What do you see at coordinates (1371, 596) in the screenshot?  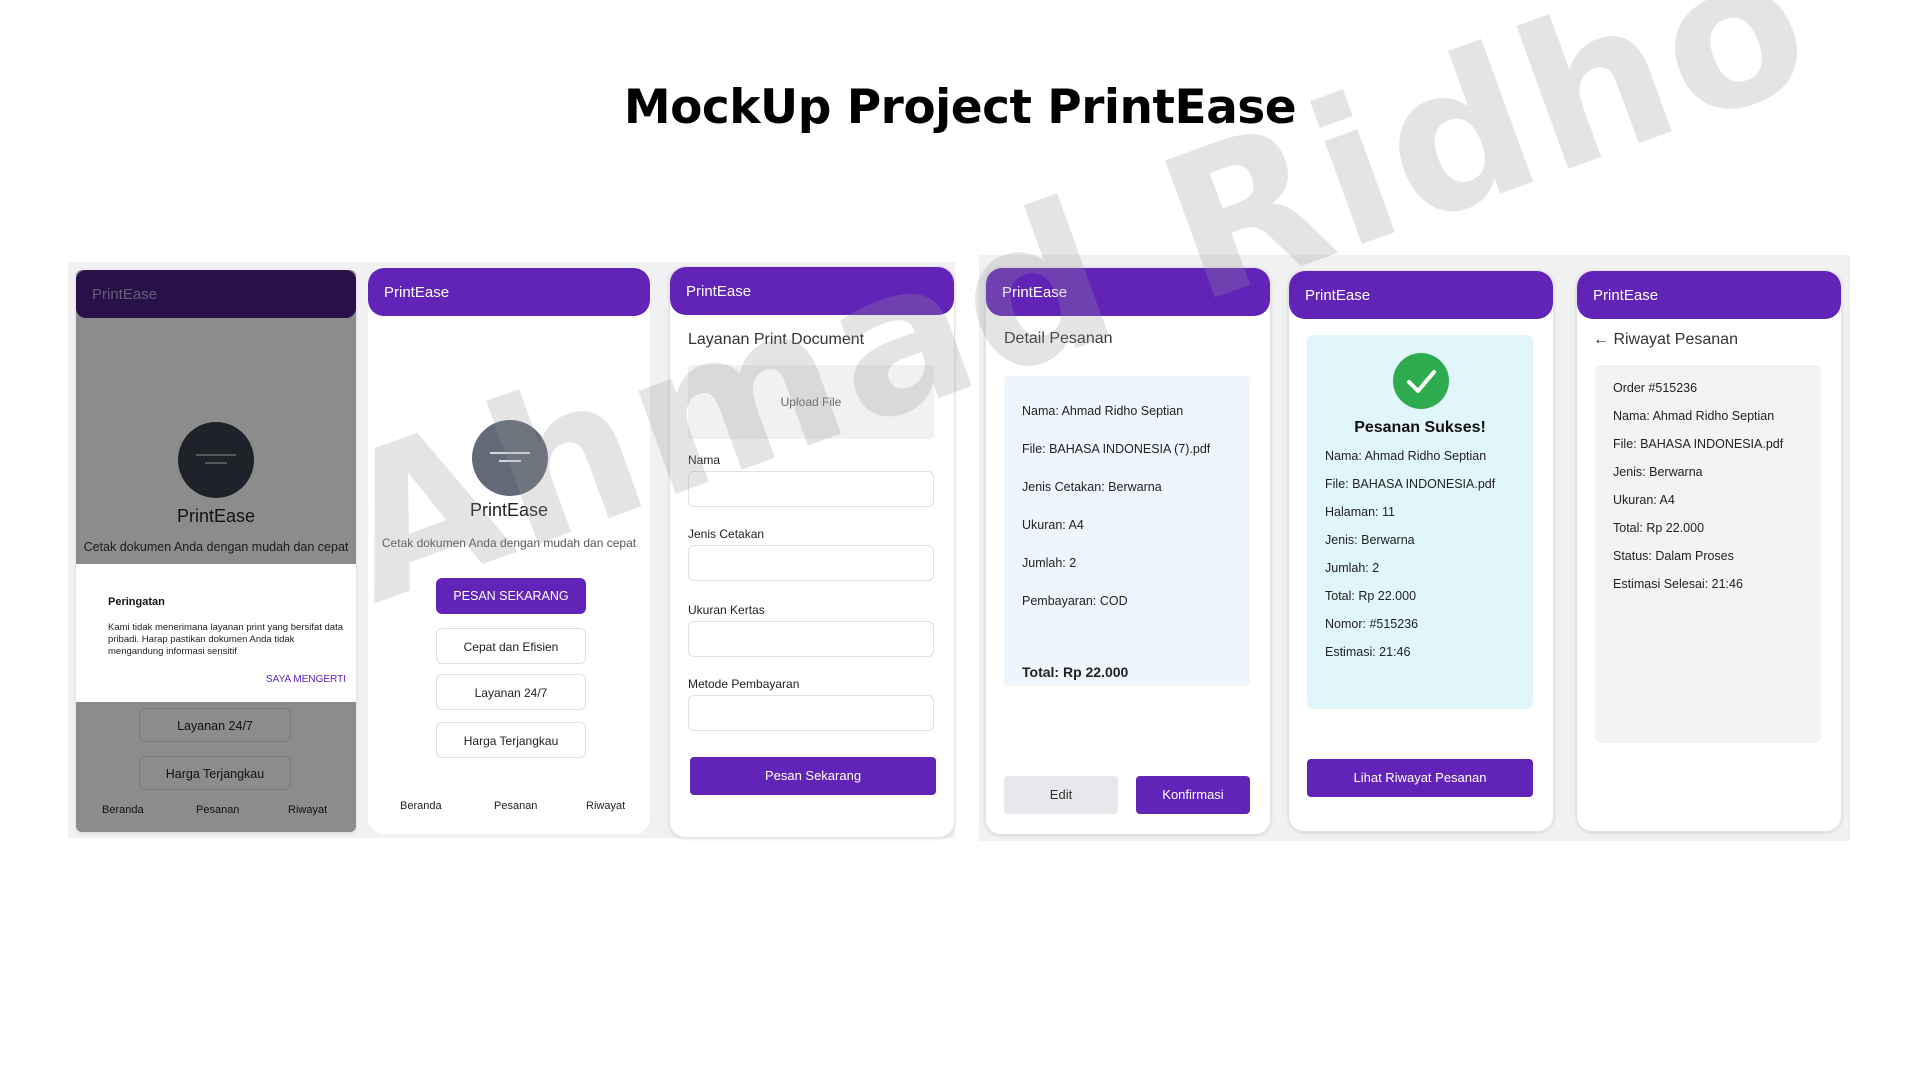 I see `success-total: Total: Rp 22.000` at bounding box center [1371, 596].